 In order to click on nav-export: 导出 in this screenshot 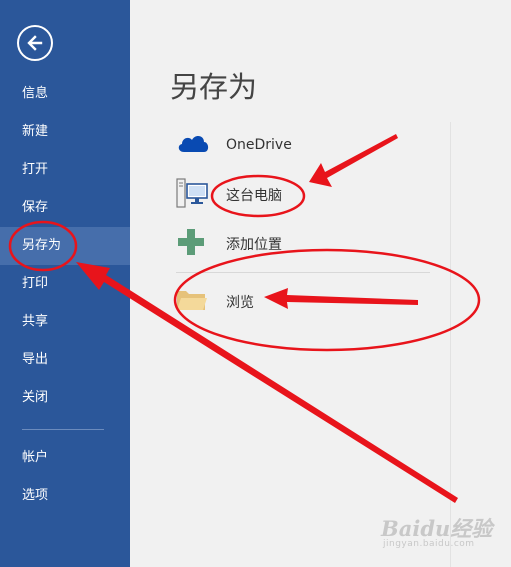, I will do `click(65, 360)`.